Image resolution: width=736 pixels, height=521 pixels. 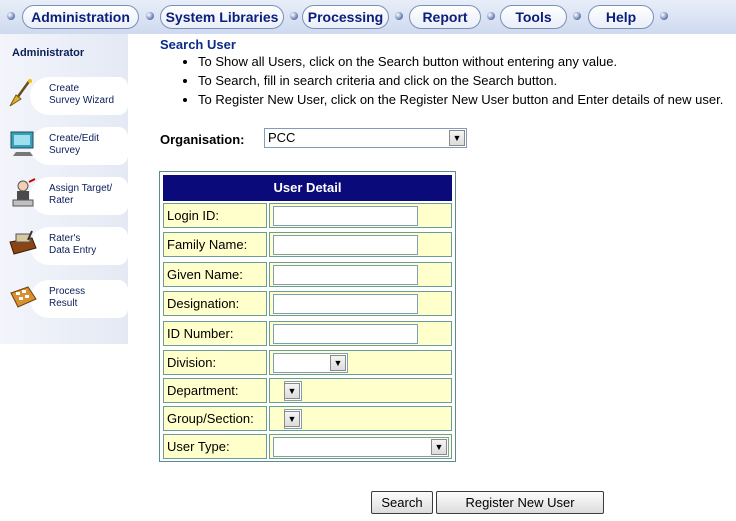 I want to click on given-name-label: Given Name:, so click(x=215, y=274).